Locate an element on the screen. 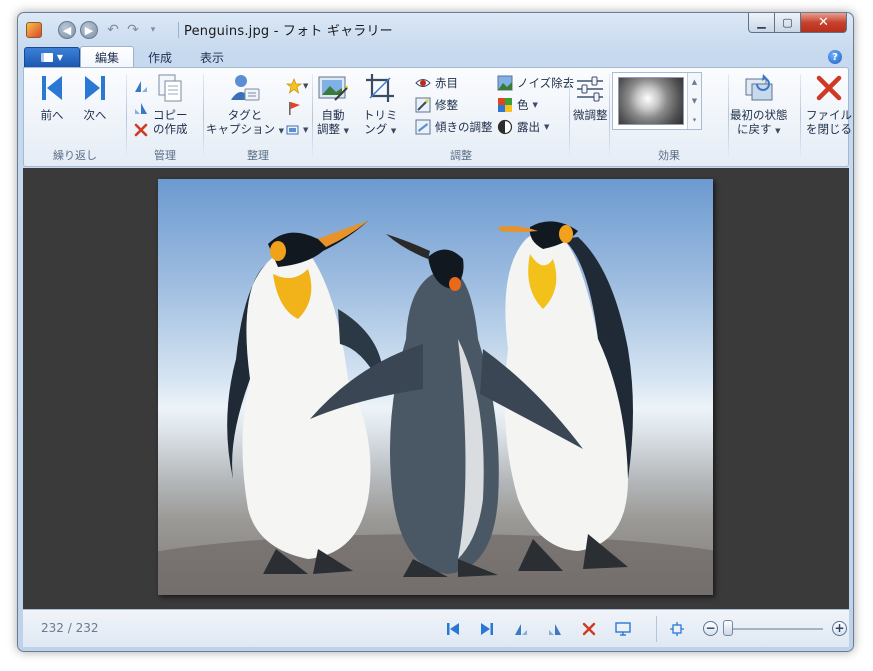 This screenshot has height=671, width=873. revert-icon is located at coordinates (759, 87).